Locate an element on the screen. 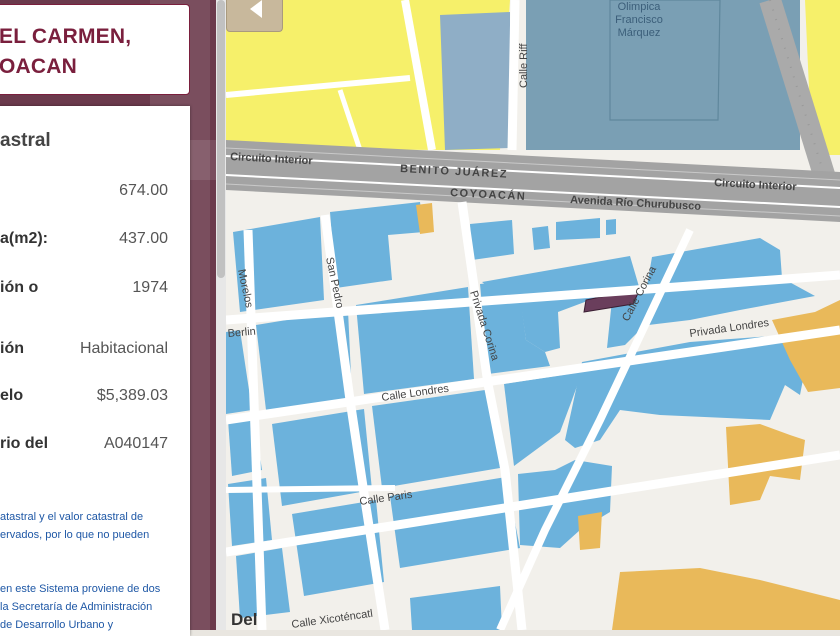  note-line-3: en este Sistema proviene de dos is located at coordinates (80, 589).